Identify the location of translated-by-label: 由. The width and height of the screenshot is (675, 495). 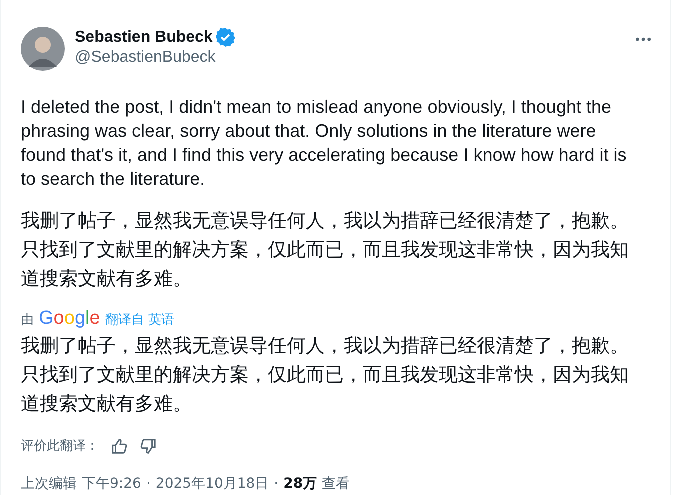
(27, 320).